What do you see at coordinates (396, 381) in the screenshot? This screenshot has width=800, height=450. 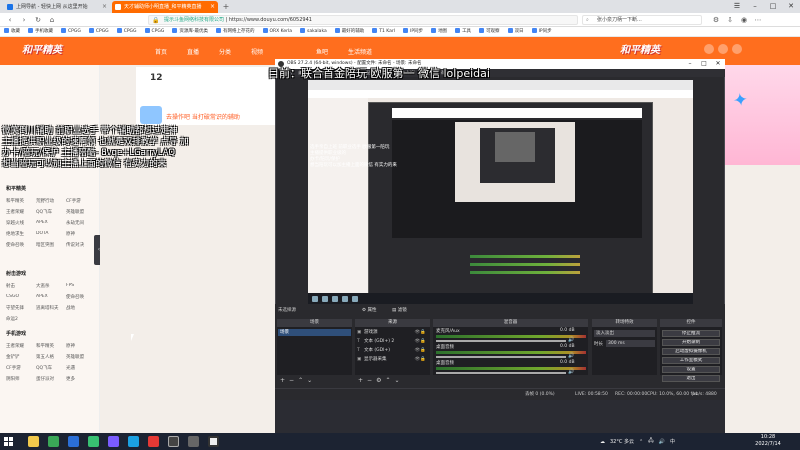 I see `down-icon: ⌄` at bounding box center [396, 381].